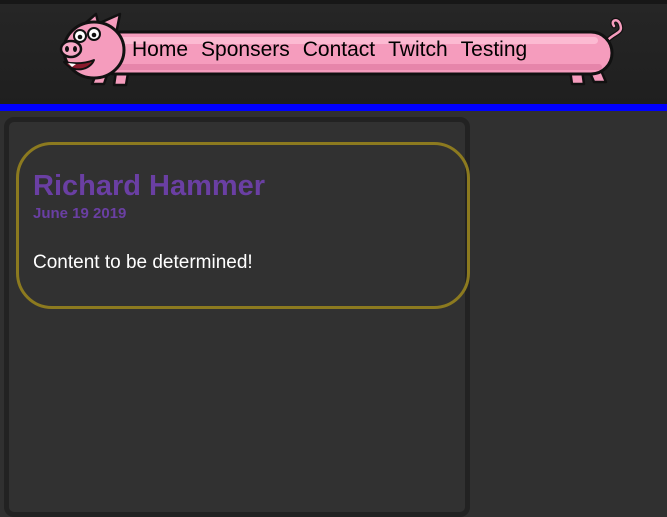  What do you see at coordinates (494, 50) in the screenshot?
I see `nav-item-testing: Testing` at bounding box center [494, 50].